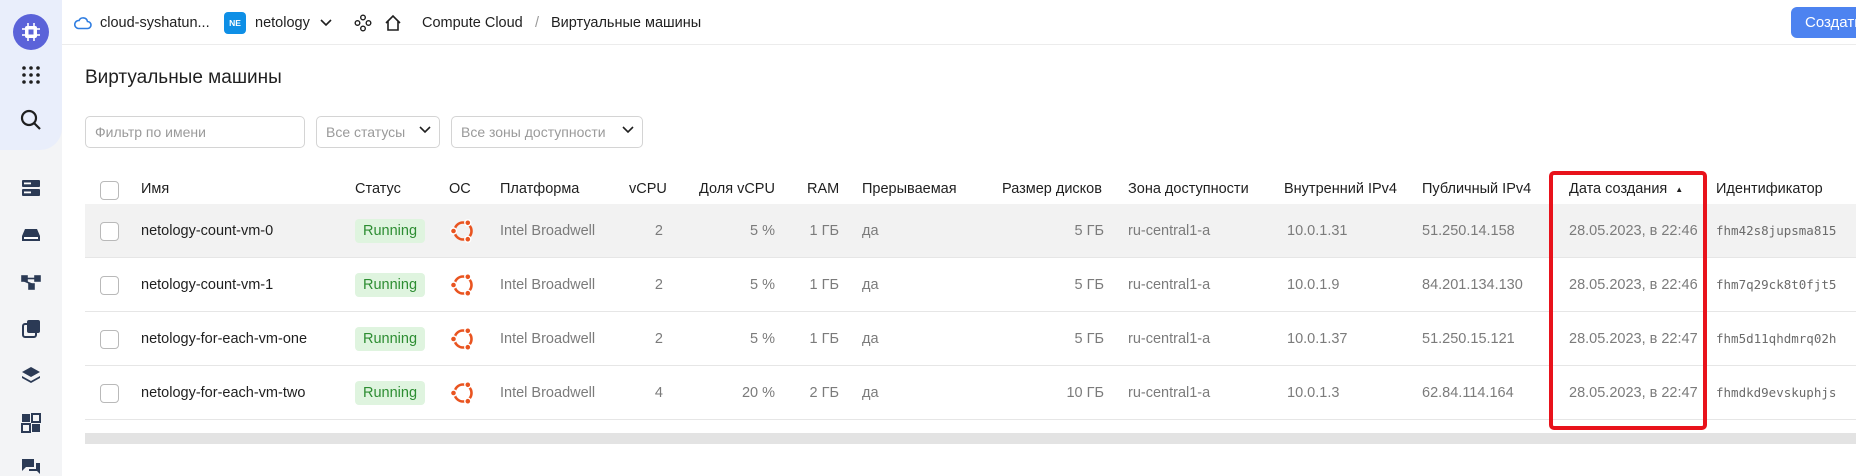 The height and width of the screenshot is (476, 1856). What do you see at coordinates (31, 329) in the screenshot?
I see `copy-icon` at bounding box center [31, 329].